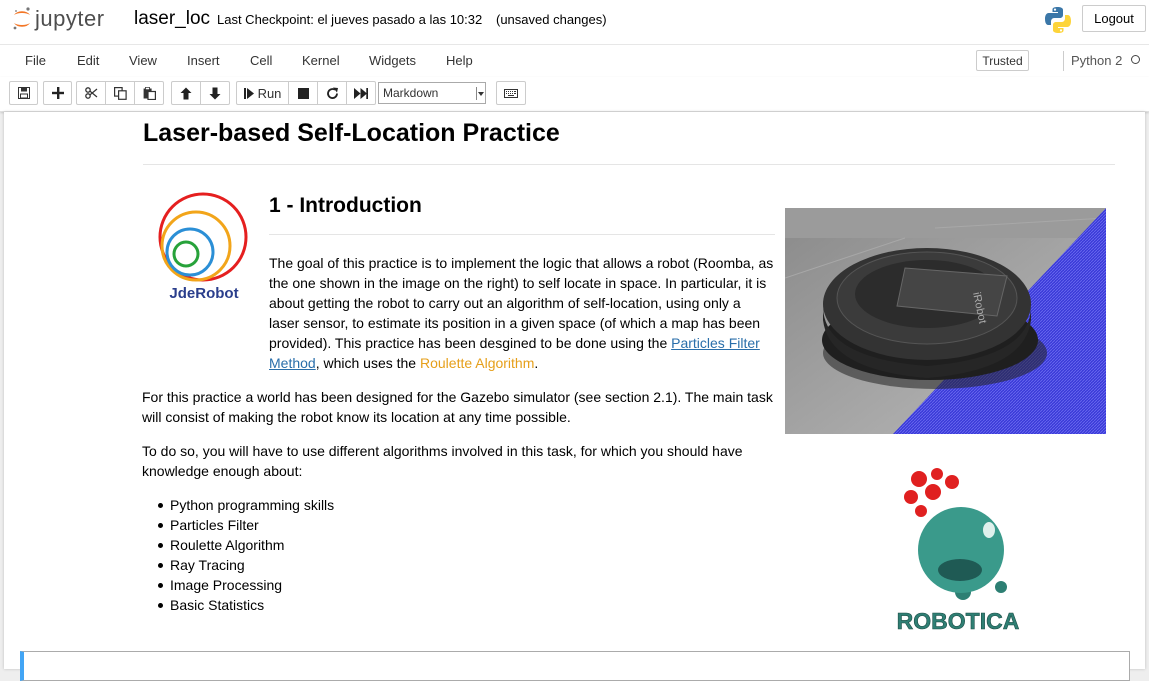 This screenshot has width=1149, height=681. Describe the element at coordinates (238, 585) in the screenshot. I see `list-item: Image Processing` at that location.